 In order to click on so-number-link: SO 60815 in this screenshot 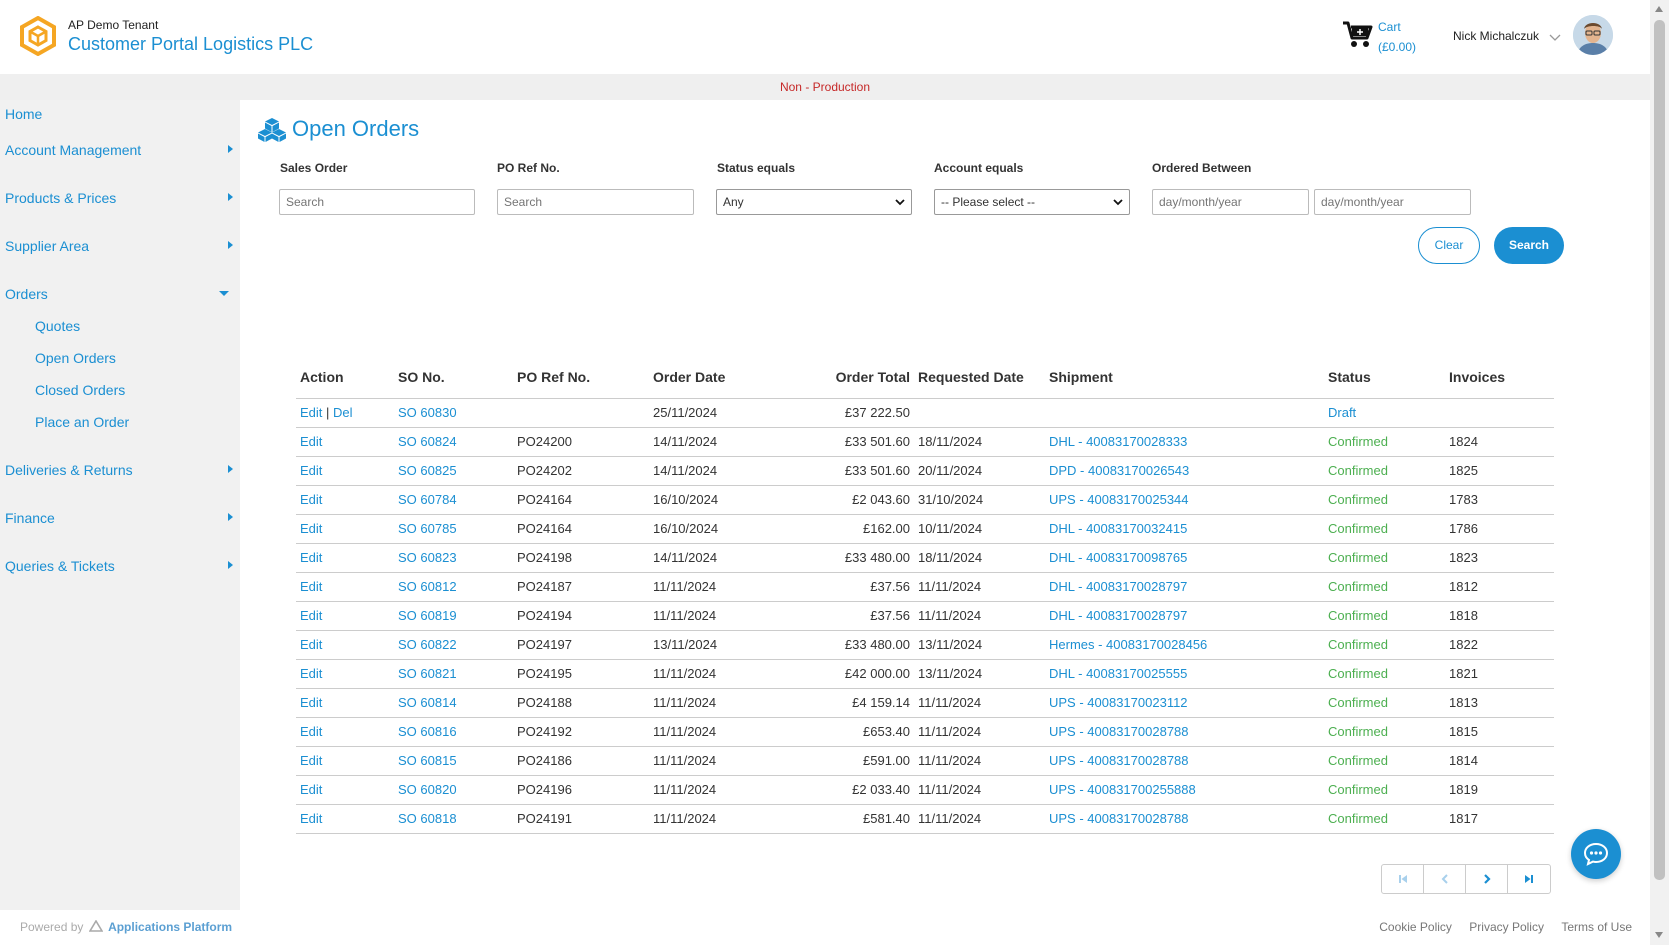, I will do `click(427, 760)`.